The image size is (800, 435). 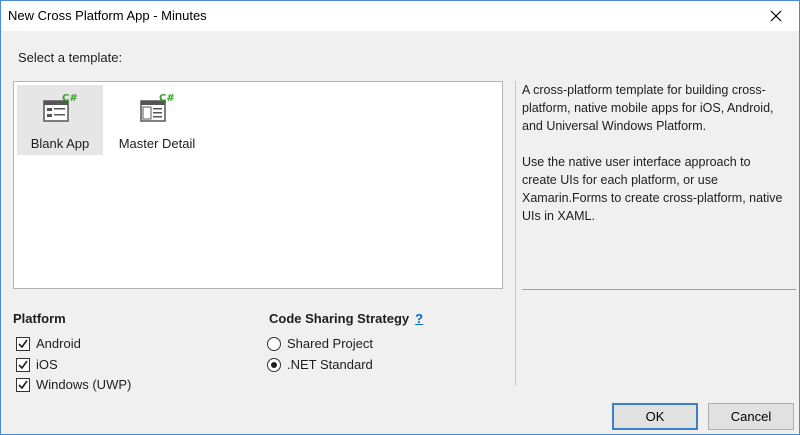 What do you see at coordinates (157, 108) in the screenshot?
I see `master-detail-csharp-icon: C#` at bounding box center [157, 108].